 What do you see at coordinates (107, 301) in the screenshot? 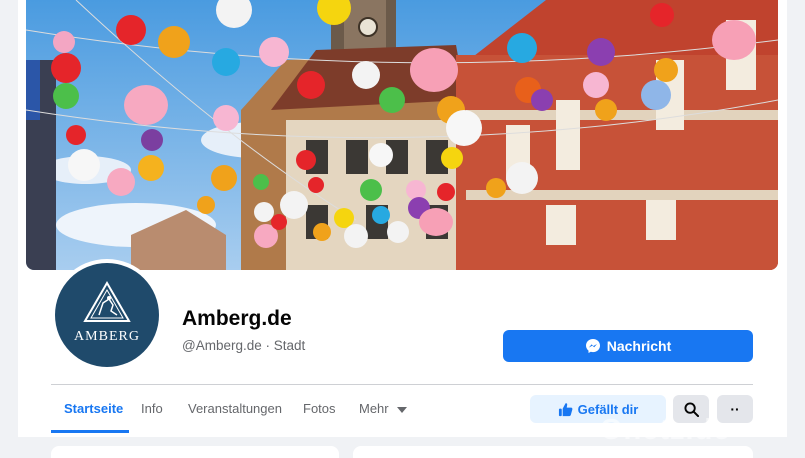
I see `amberg-crest-icon` at bounding box center [107, 301].